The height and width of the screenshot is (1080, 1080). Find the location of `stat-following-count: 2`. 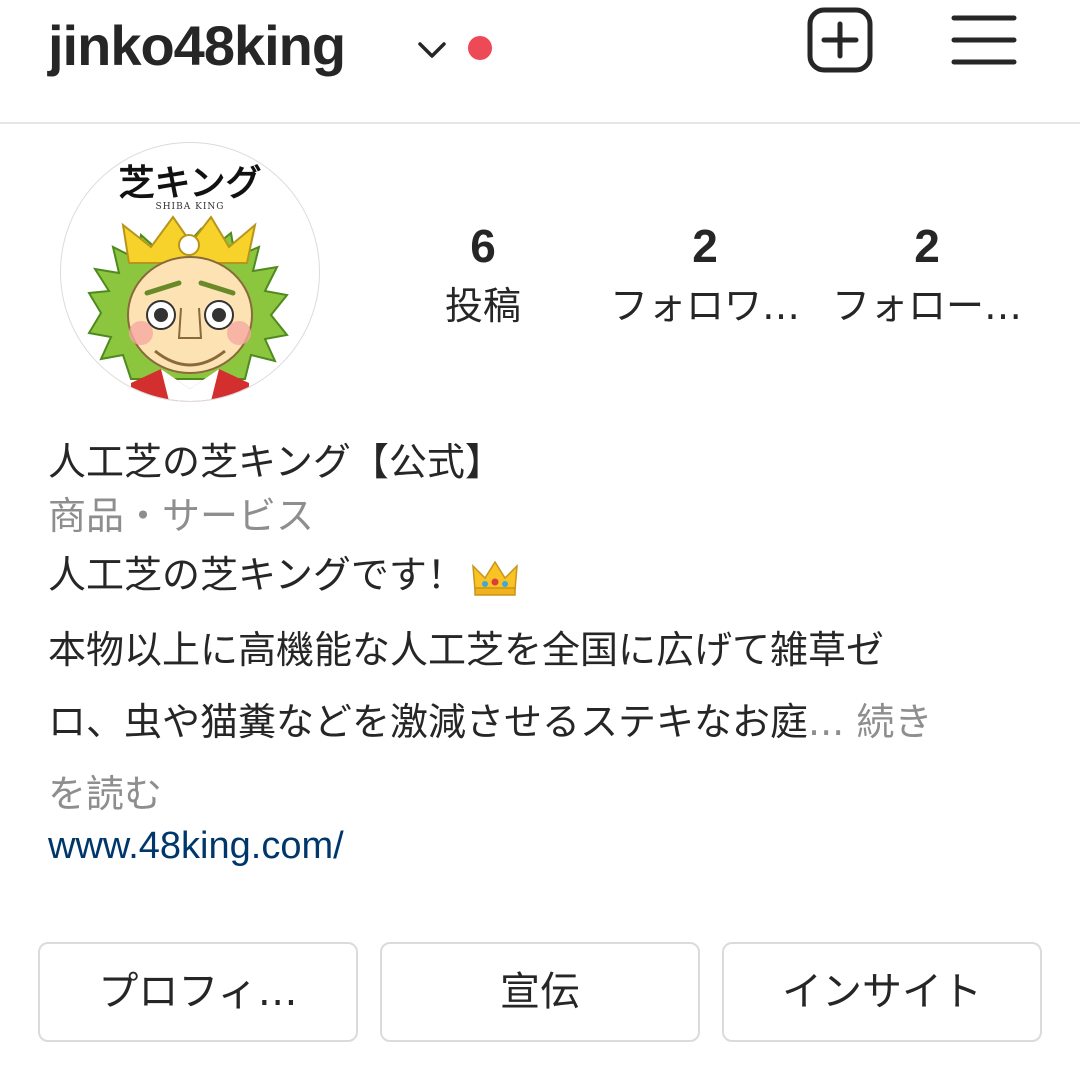

stat-following-count: 2 is located at coordinates (927, 246).